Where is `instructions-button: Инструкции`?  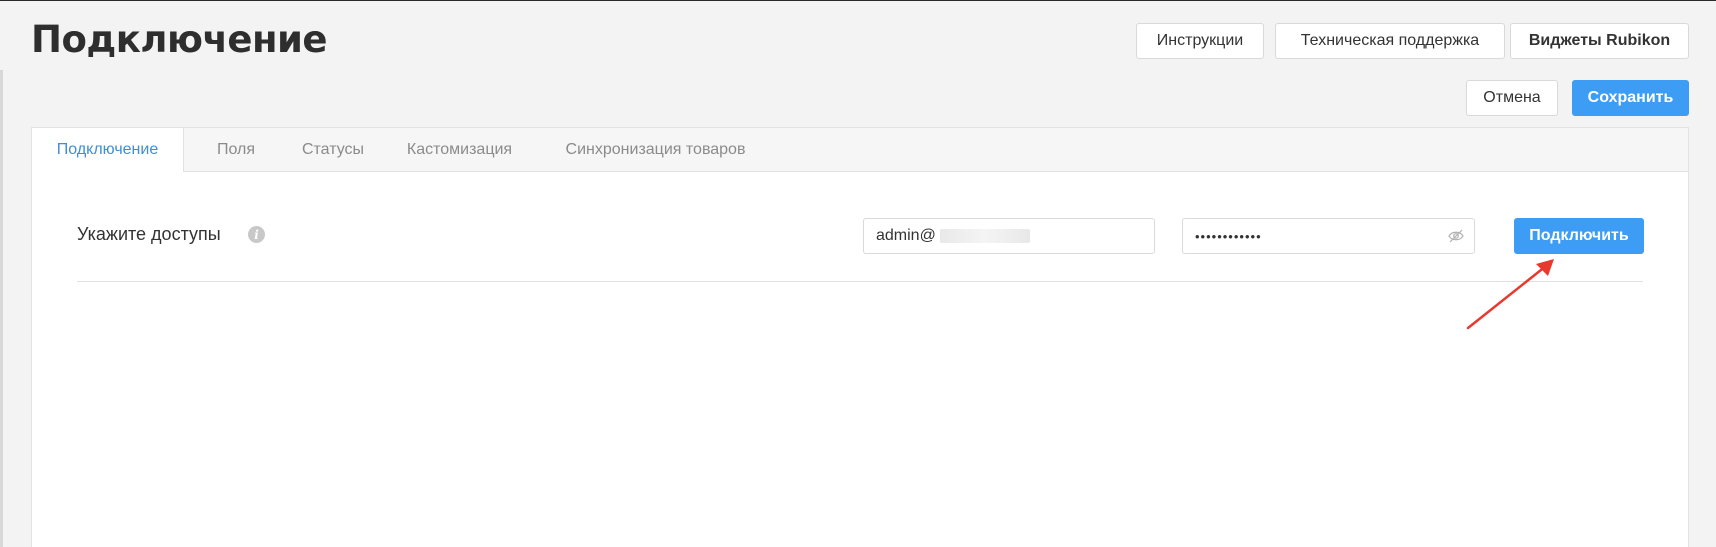 instructions-button: Инструкции is located at coordinates (1200, 41).